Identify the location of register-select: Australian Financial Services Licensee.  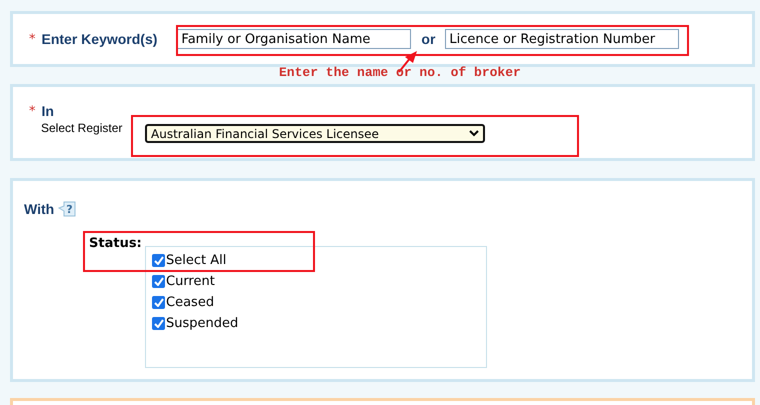
(315, 133).